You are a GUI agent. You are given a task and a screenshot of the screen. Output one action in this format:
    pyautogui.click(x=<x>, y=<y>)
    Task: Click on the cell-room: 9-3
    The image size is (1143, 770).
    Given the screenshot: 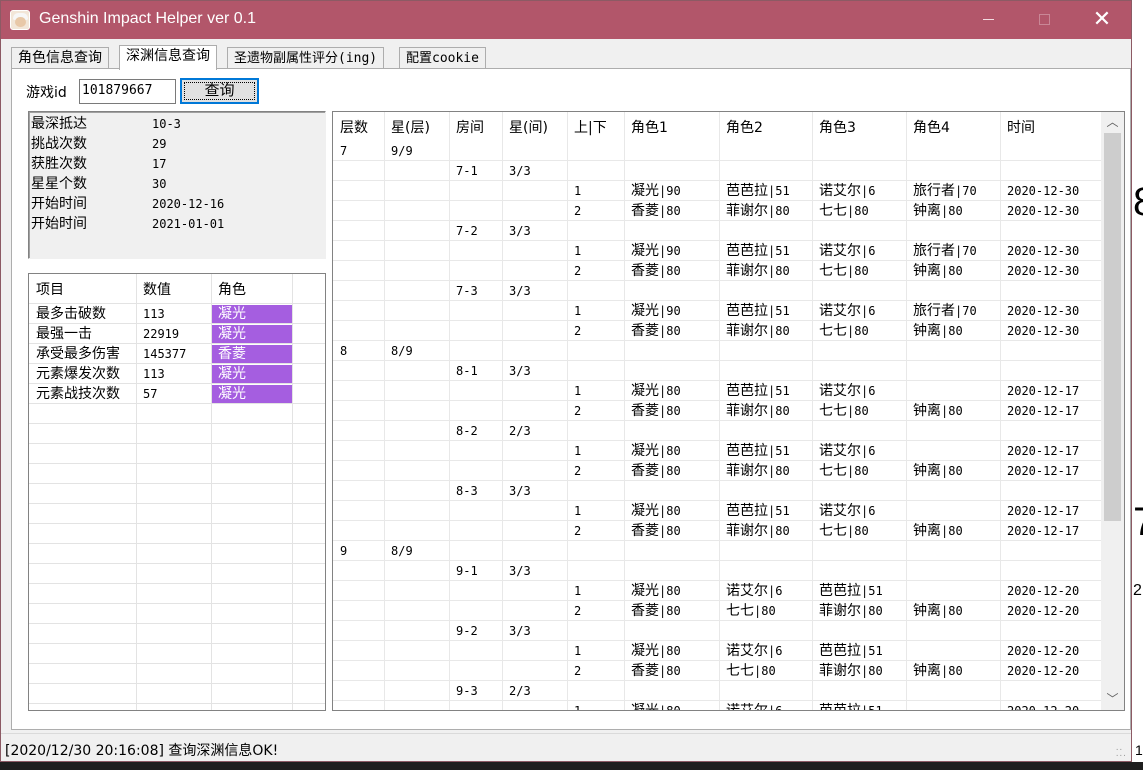 What is the action you would take?
    pyautogui.click(x=467, y=691)
    